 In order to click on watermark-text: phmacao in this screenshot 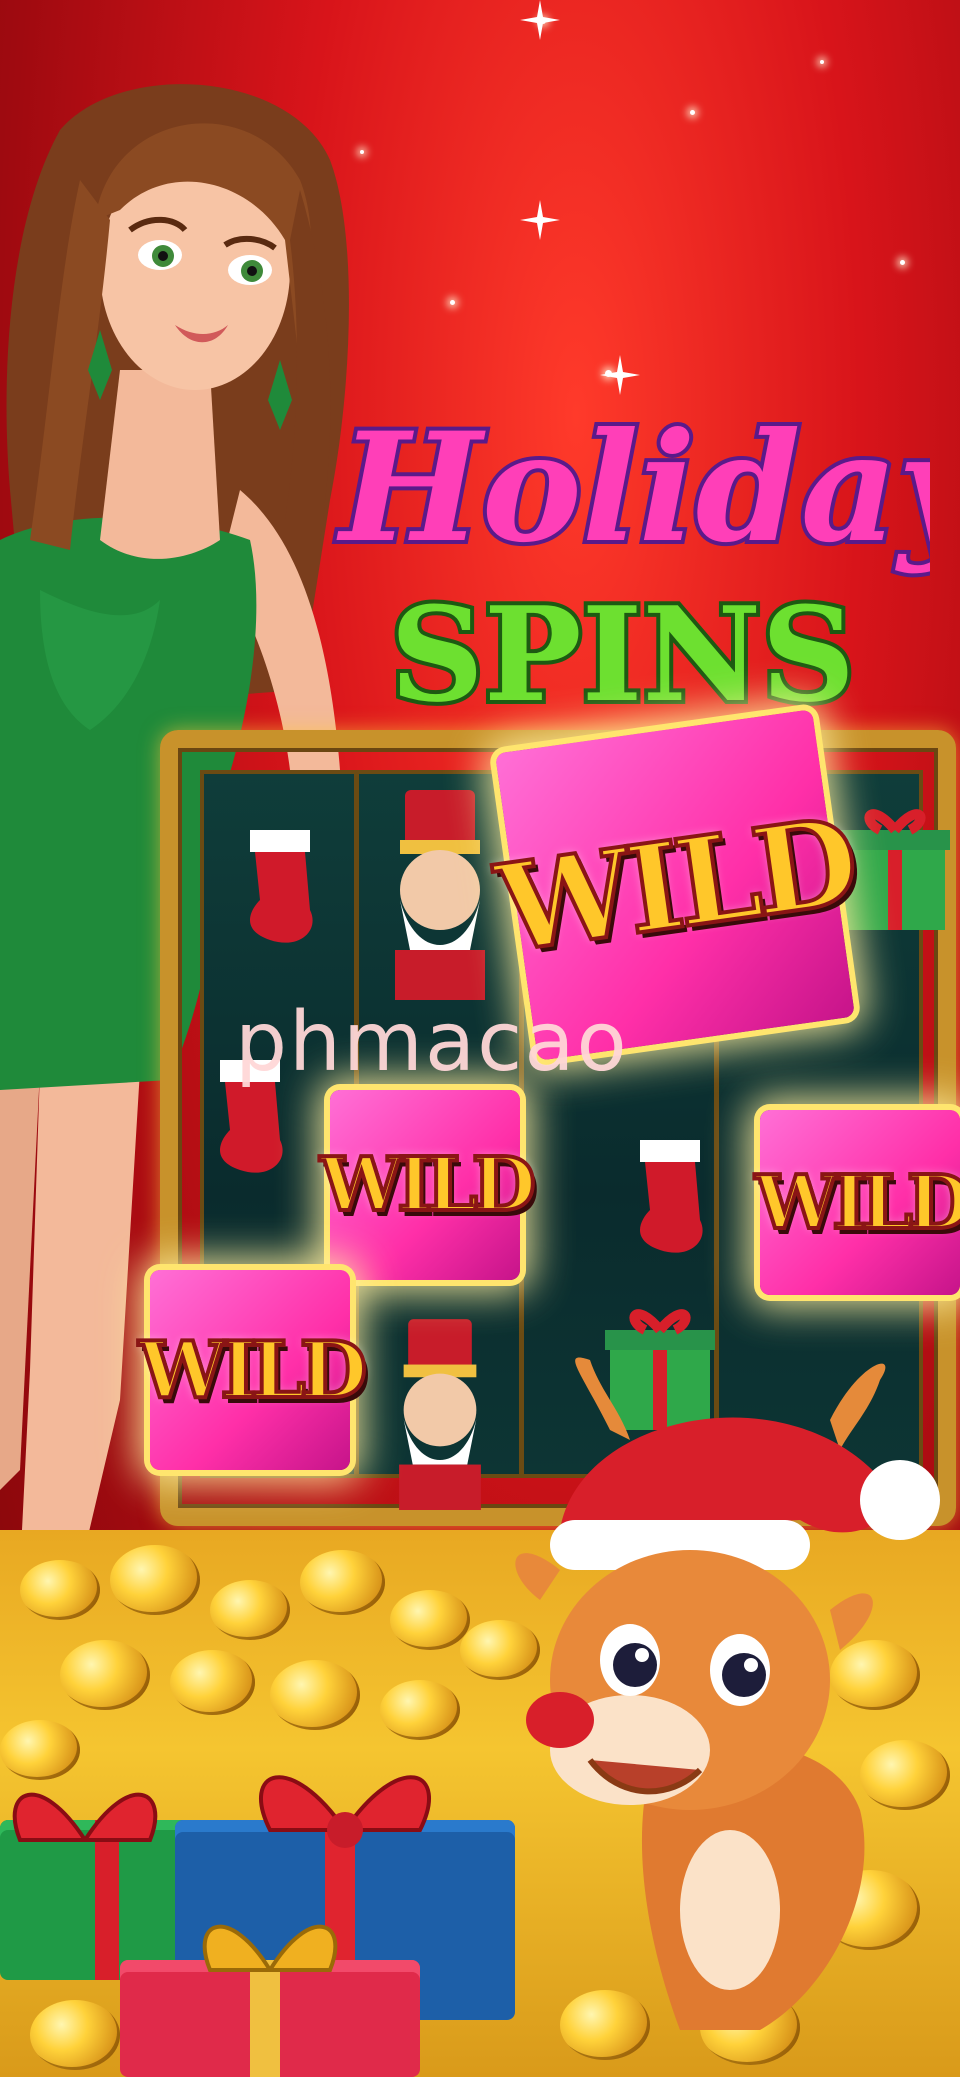, I will do `click(432, 1042)`.